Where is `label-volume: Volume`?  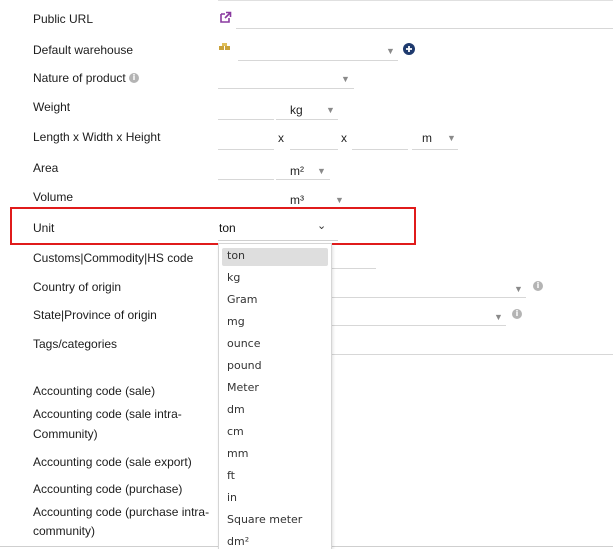 label-volume: Volume is located at coordinates (53, 197).